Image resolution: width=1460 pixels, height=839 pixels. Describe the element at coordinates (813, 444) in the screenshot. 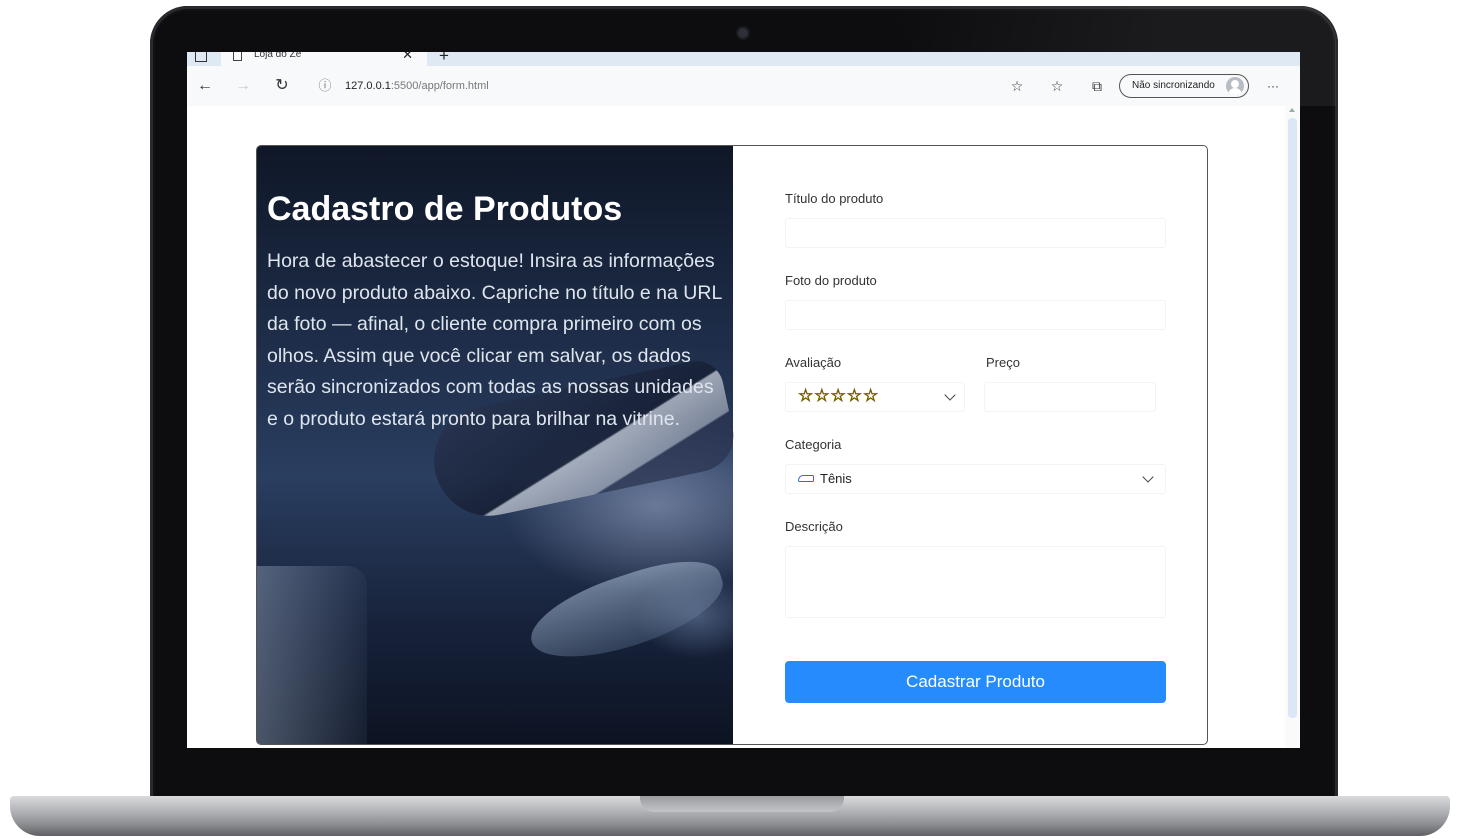

I see `category-label: Categoria` at that location.